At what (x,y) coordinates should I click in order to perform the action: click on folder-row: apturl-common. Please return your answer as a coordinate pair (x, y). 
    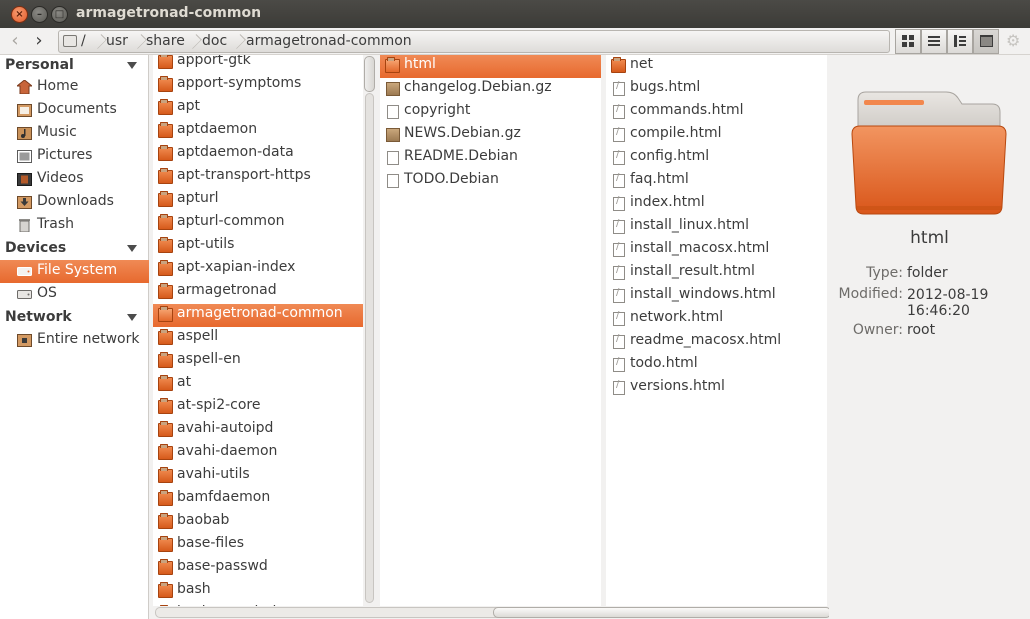
    Looking at the image, I should click on (258, 223).